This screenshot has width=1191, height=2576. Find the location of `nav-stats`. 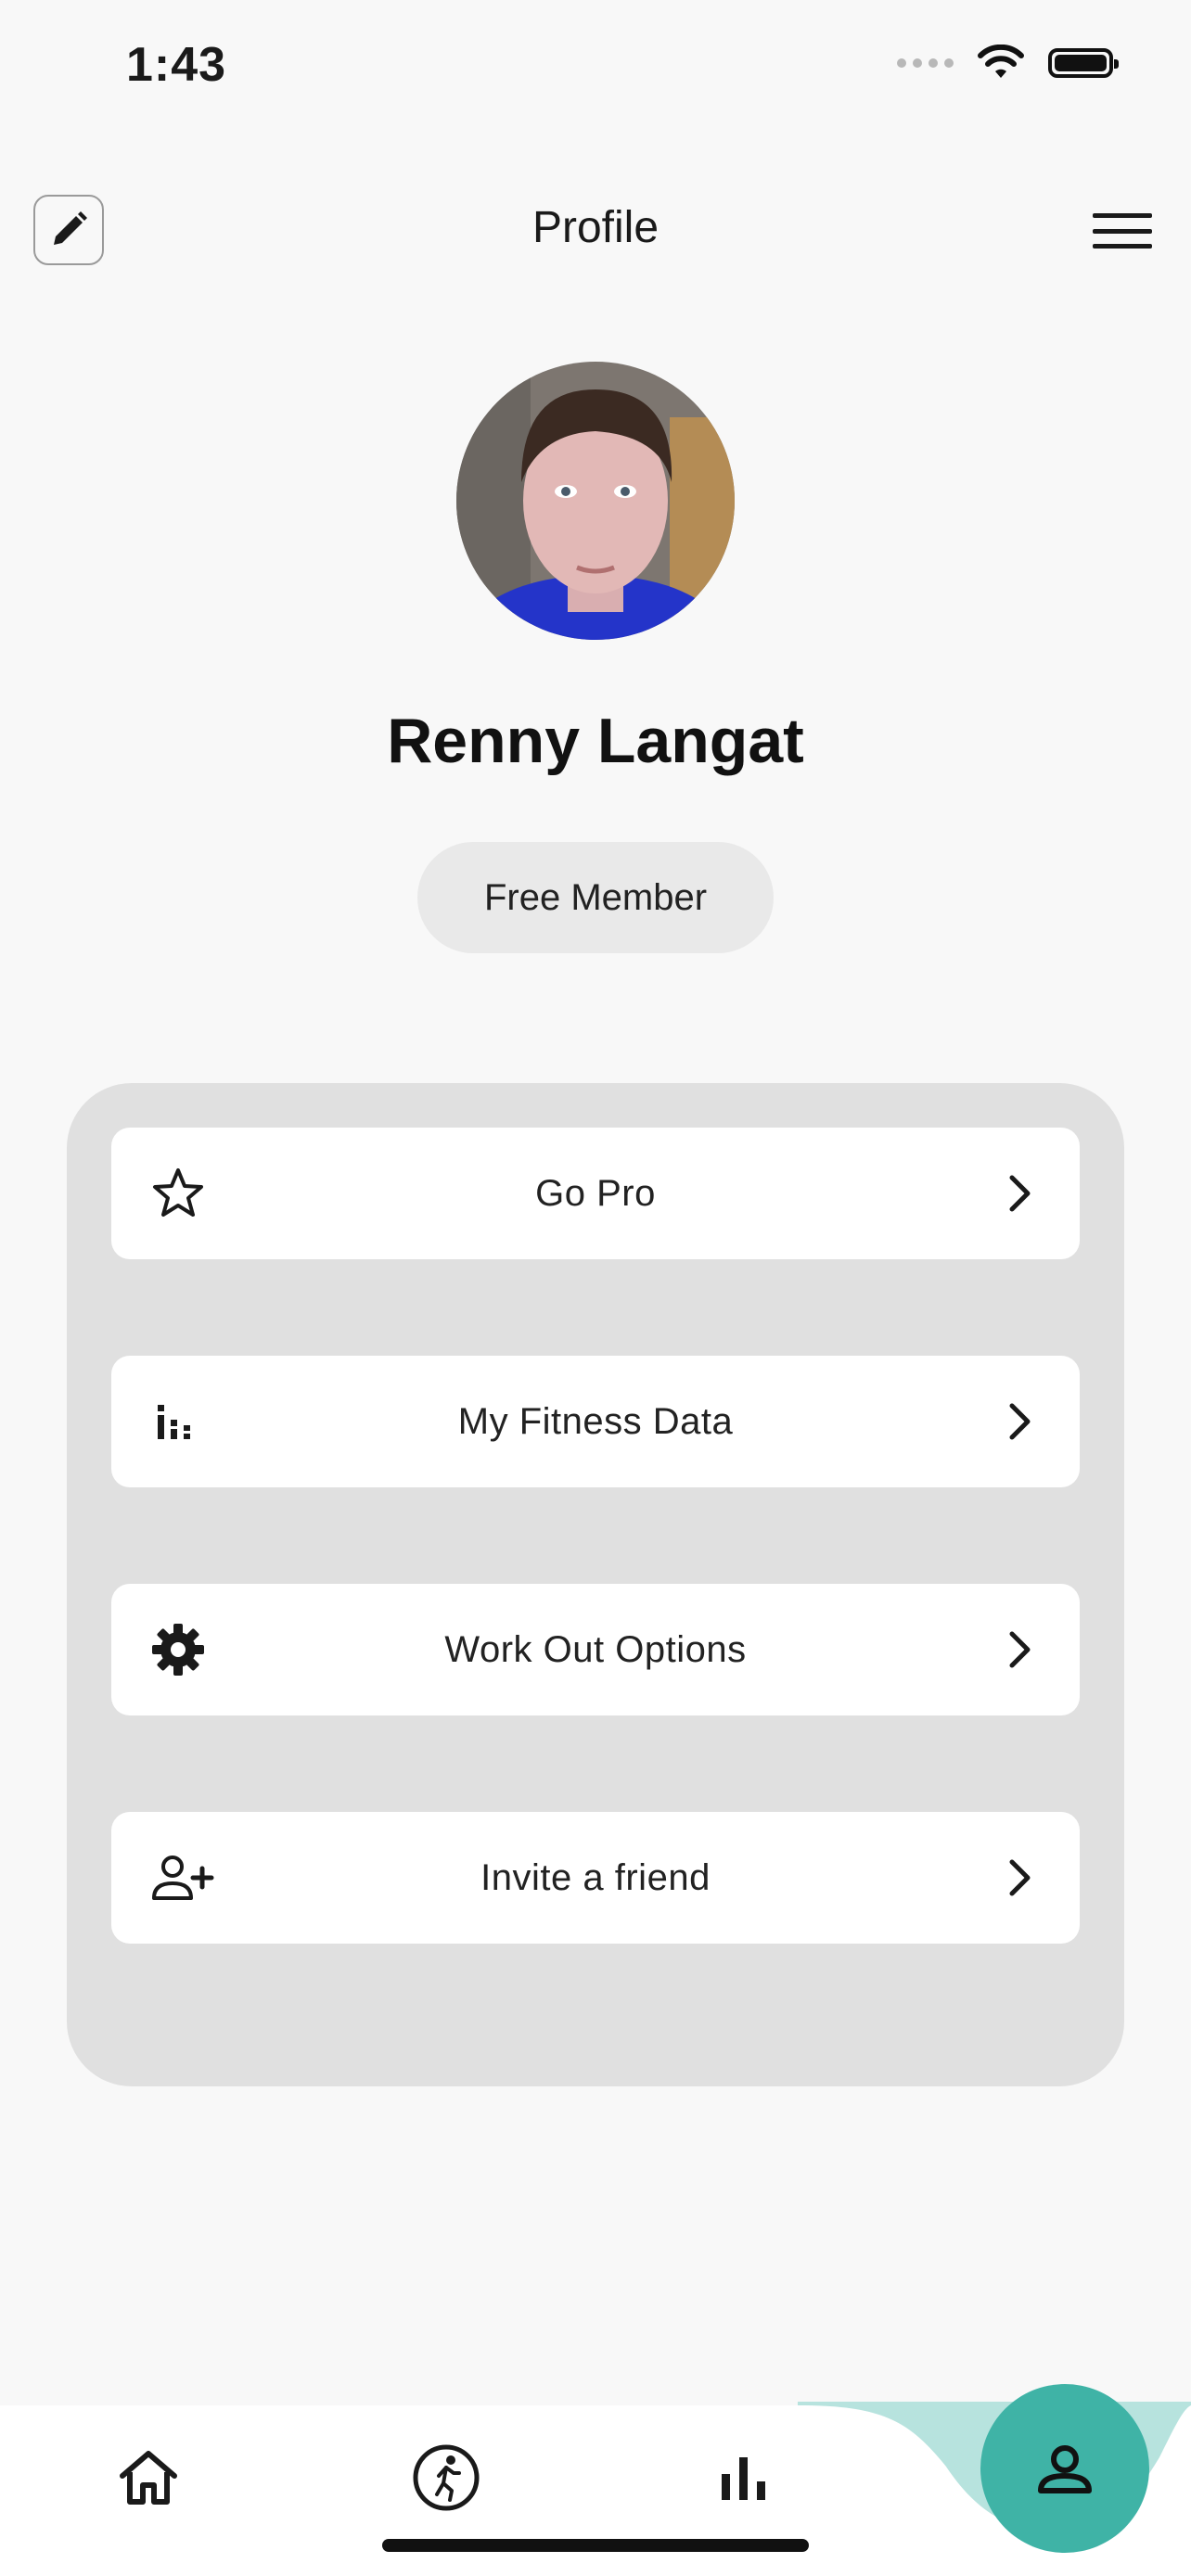

nav-stats is located at coordinates (744, 2478).